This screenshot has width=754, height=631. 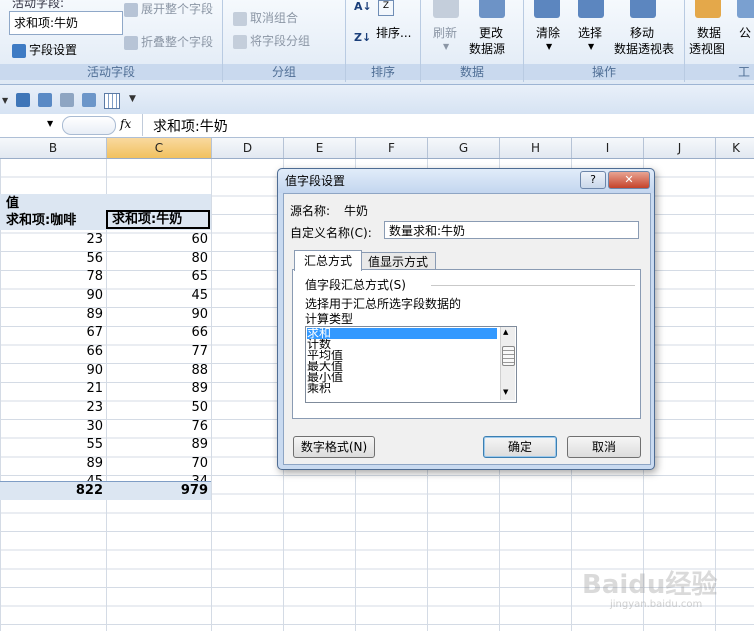 What do you see at coordinates (112, 101) in the screenshot?
I see `table-icon` at bounding box center [112, 101].